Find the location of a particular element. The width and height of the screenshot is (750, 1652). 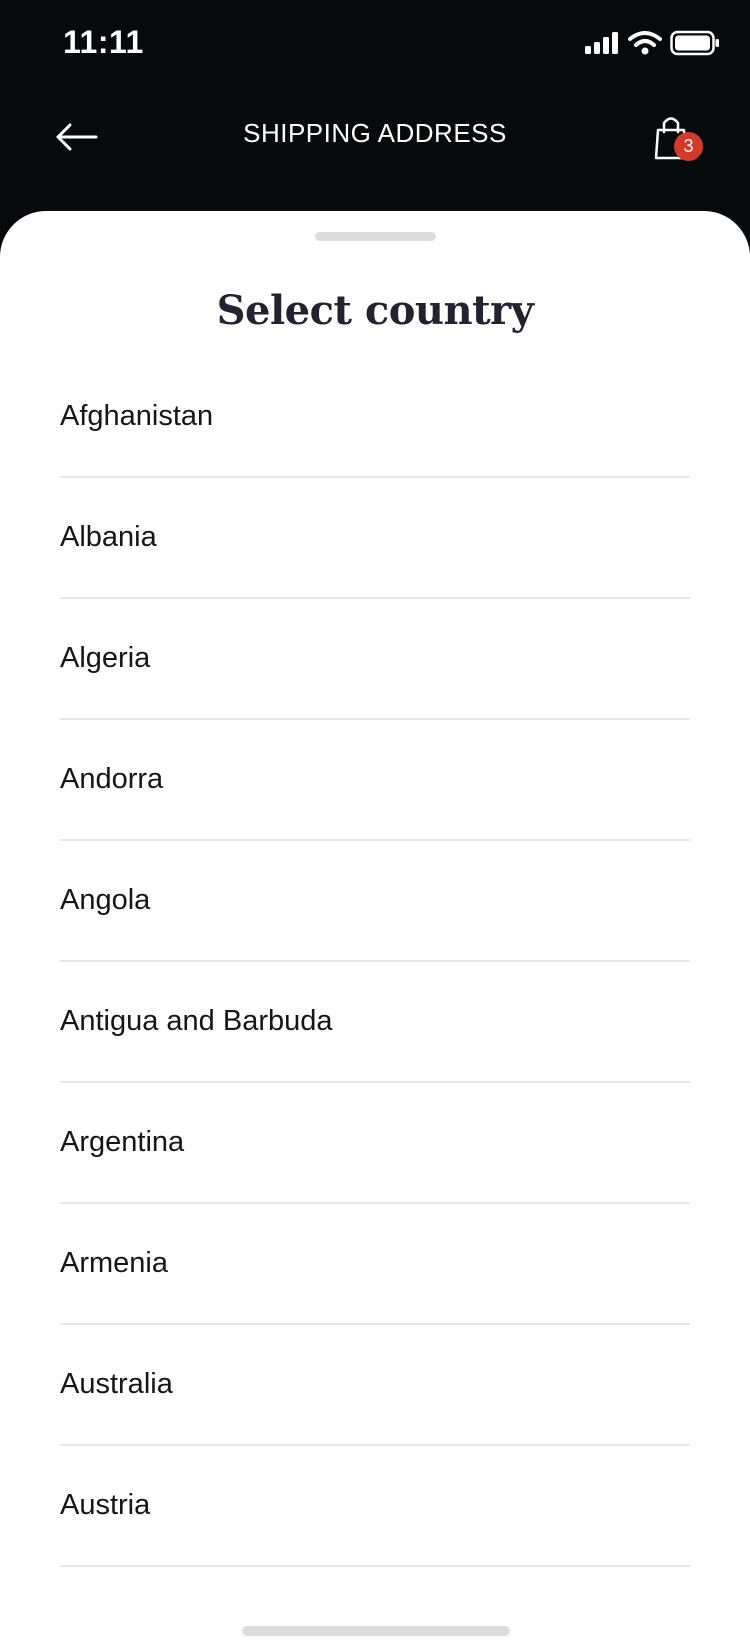

country-option: Albania is located at coordinates (375, 538).